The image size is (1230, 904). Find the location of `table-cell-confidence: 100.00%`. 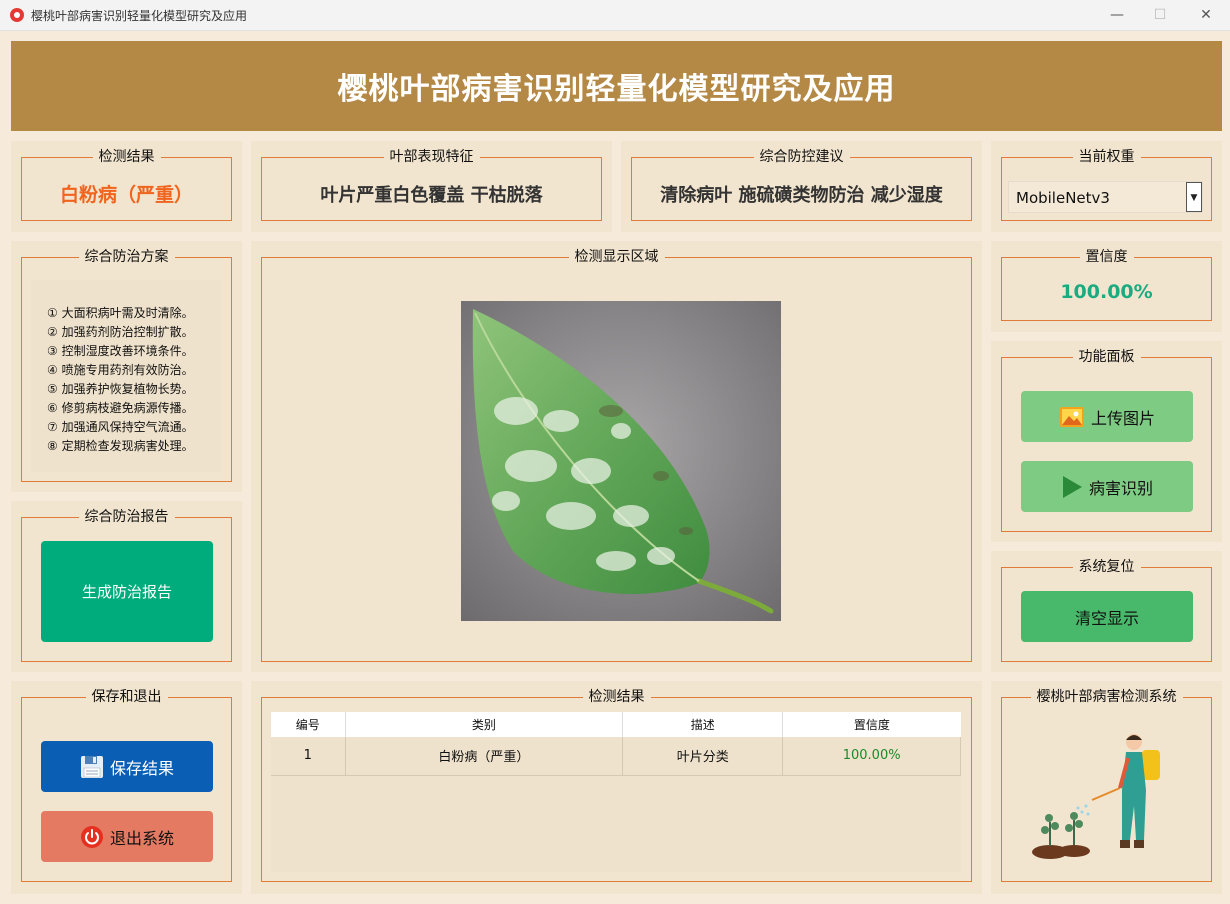

table-cell-confidence: 100.00% is located at coordinates (871, 756).